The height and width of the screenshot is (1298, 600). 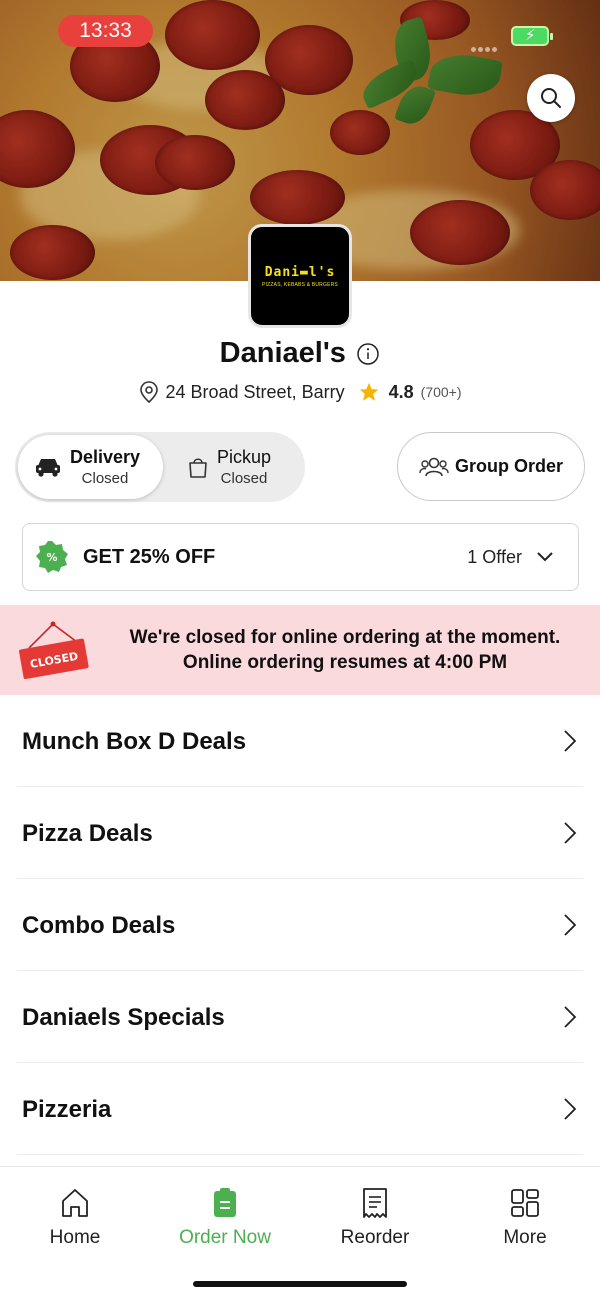 I want to click on tab-more-label: More, so click(x=525, y=1237).